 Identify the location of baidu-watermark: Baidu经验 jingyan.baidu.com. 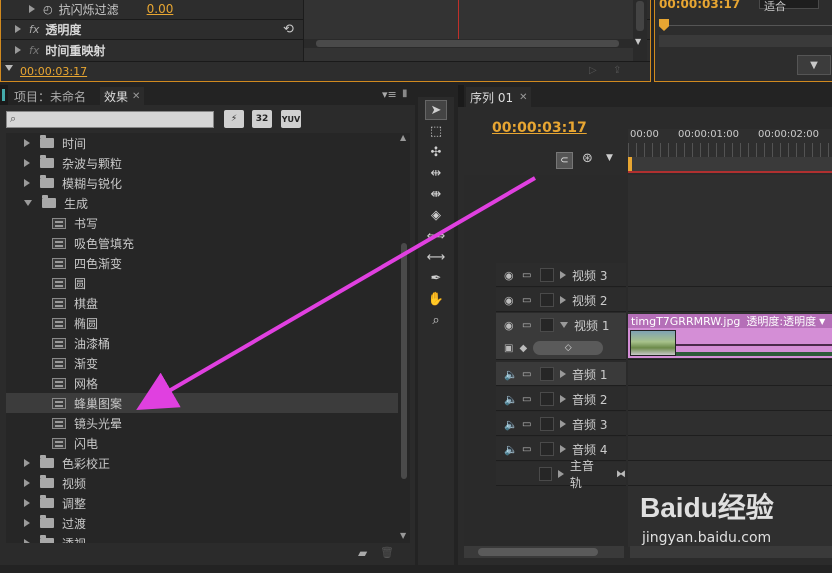
(735, 521).